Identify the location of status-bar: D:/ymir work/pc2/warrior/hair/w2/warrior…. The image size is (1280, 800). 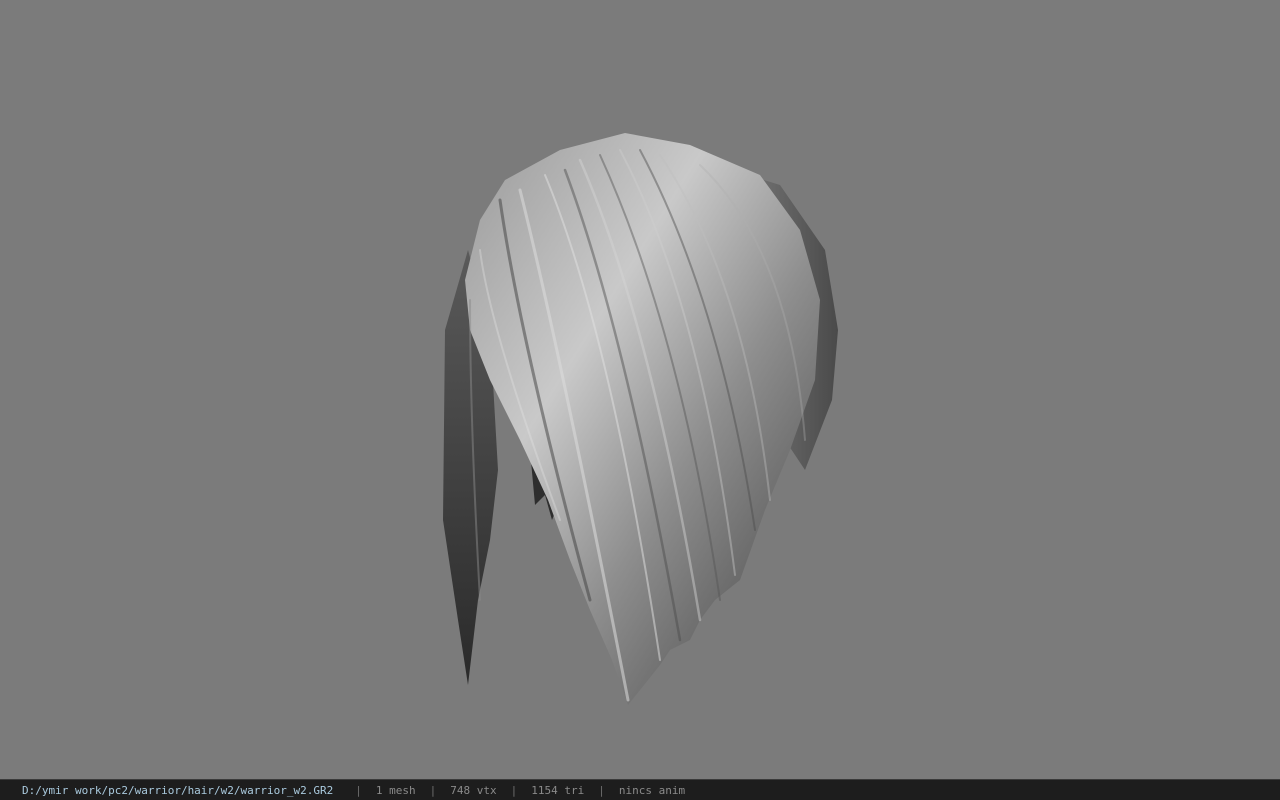
(640, 789).